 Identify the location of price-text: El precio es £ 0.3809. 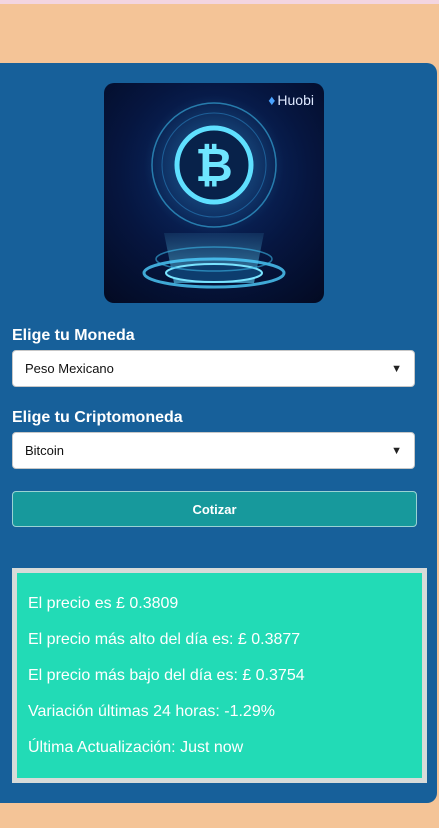
(103, 603).